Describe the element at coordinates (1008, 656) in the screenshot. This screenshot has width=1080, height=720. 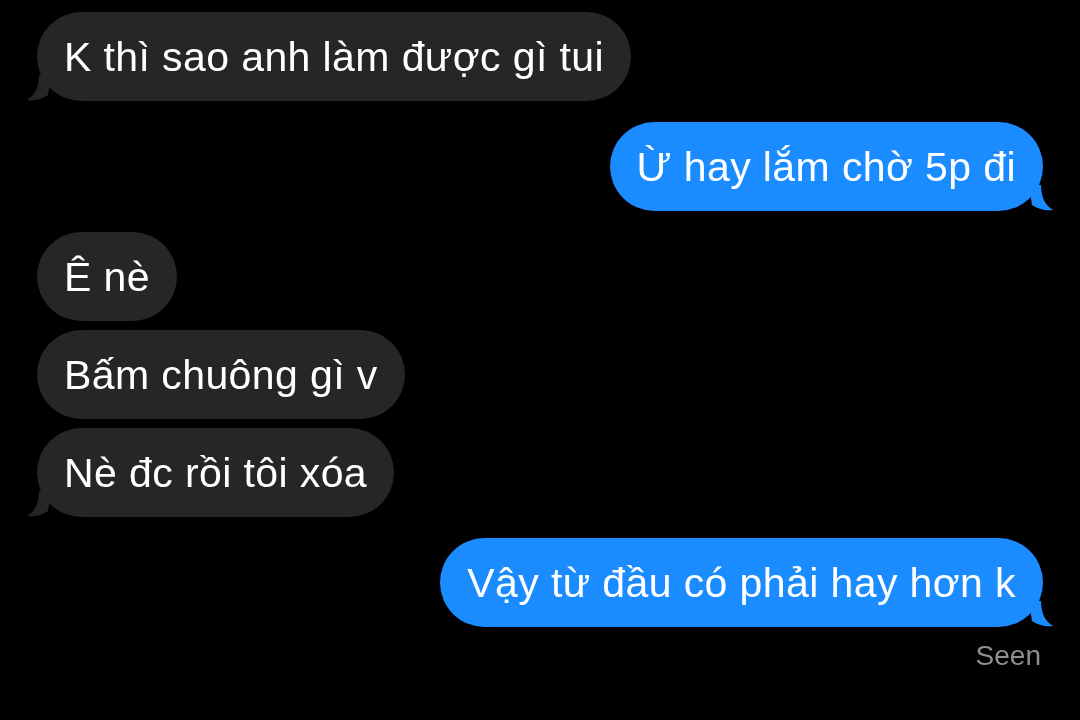
I see `read-receipt: Seen` at that location.